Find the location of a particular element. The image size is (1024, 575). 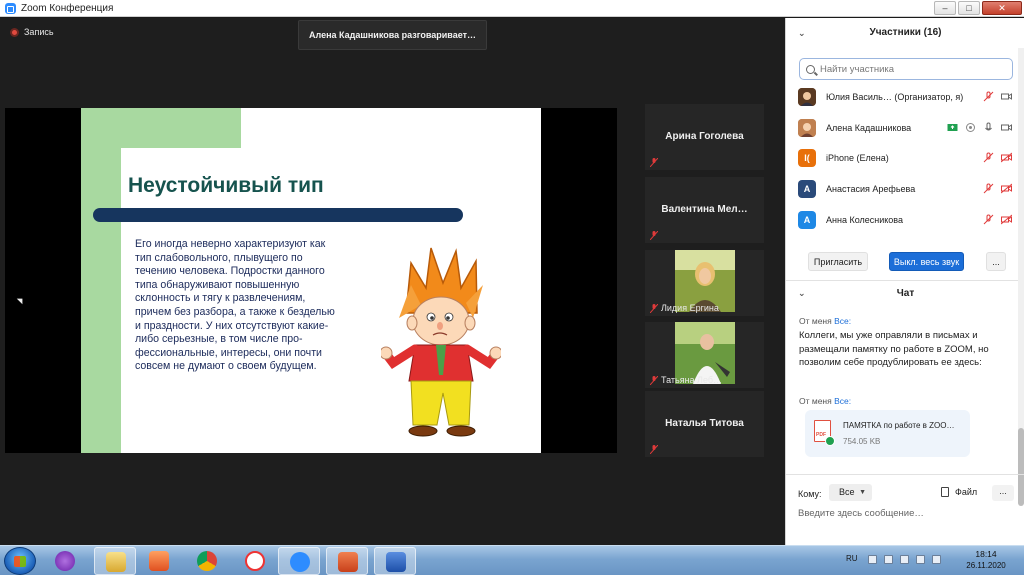

yandex-browser-icon is located at coordinates (255, 561).